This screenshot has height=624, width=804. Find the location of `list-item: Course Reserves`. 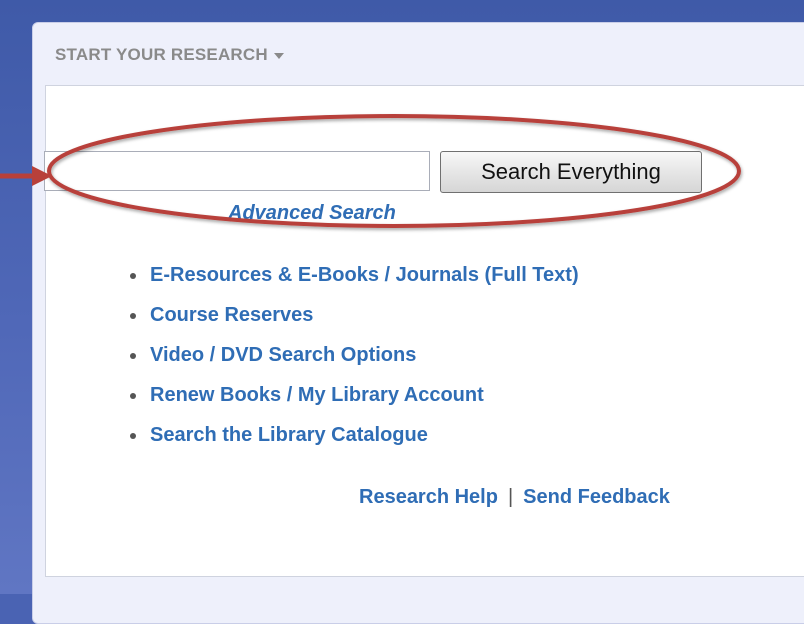

list-item: Course Reserves is located at coordinates (354, 315).